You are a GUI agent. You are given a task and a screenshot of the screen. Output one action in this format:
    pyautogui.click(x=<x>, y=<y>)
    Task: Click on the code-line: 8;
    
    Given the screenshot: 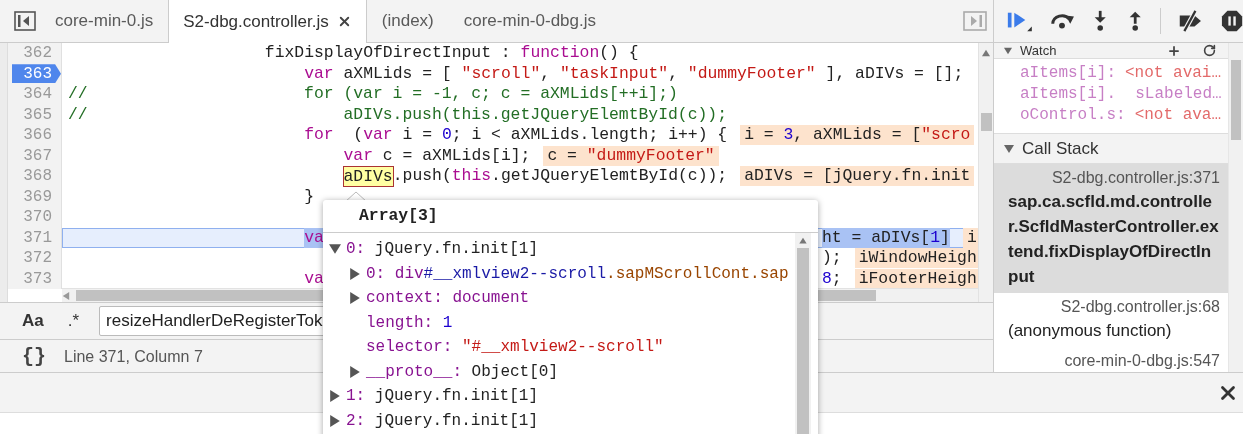 What is the action you would take?
    pyautogui.click(x=832, y=278)
    